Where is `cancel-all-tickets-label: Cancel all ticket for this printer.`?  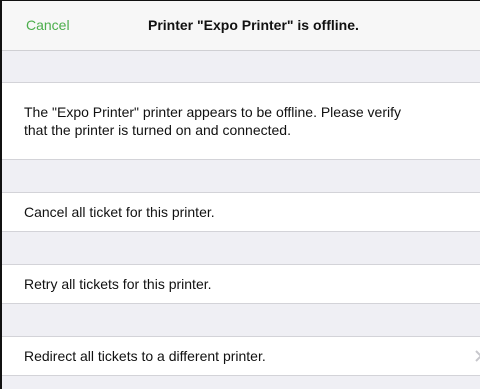 cancel-all-tickets-label: Cancel all ticket for this printer. is located at coordinates (119, 212).